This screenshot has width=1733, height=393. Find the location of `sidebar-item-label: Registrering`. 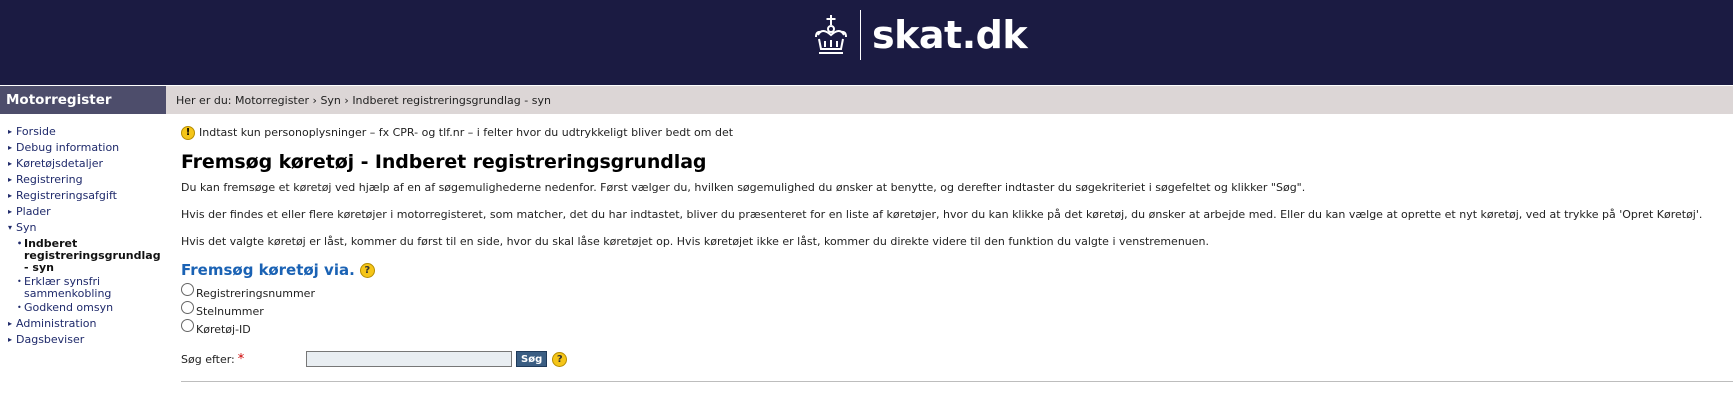

sidebar-item-label: Registrering is located at coordinates (49, 179).